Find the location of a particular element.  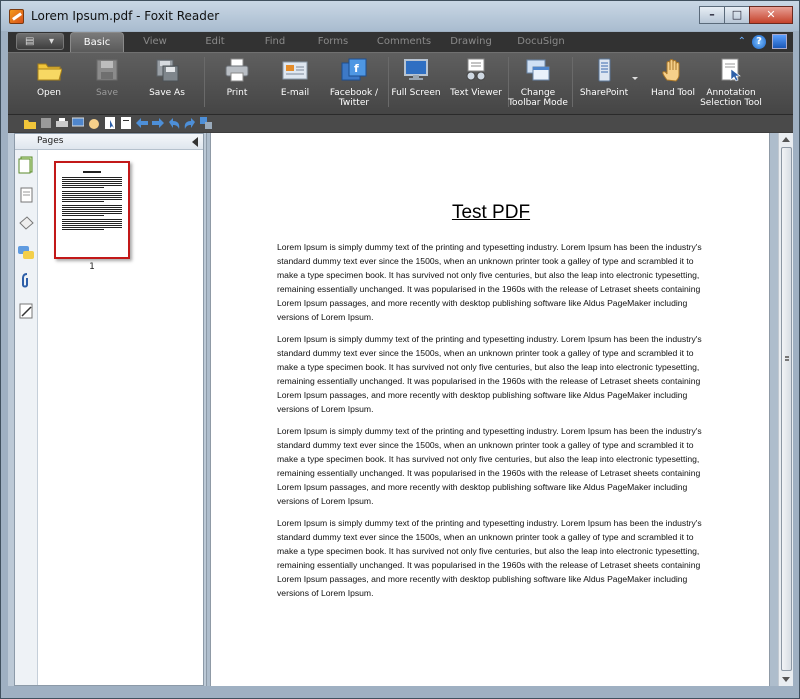

close-button: ✕ is located at coordinates (771, 15).